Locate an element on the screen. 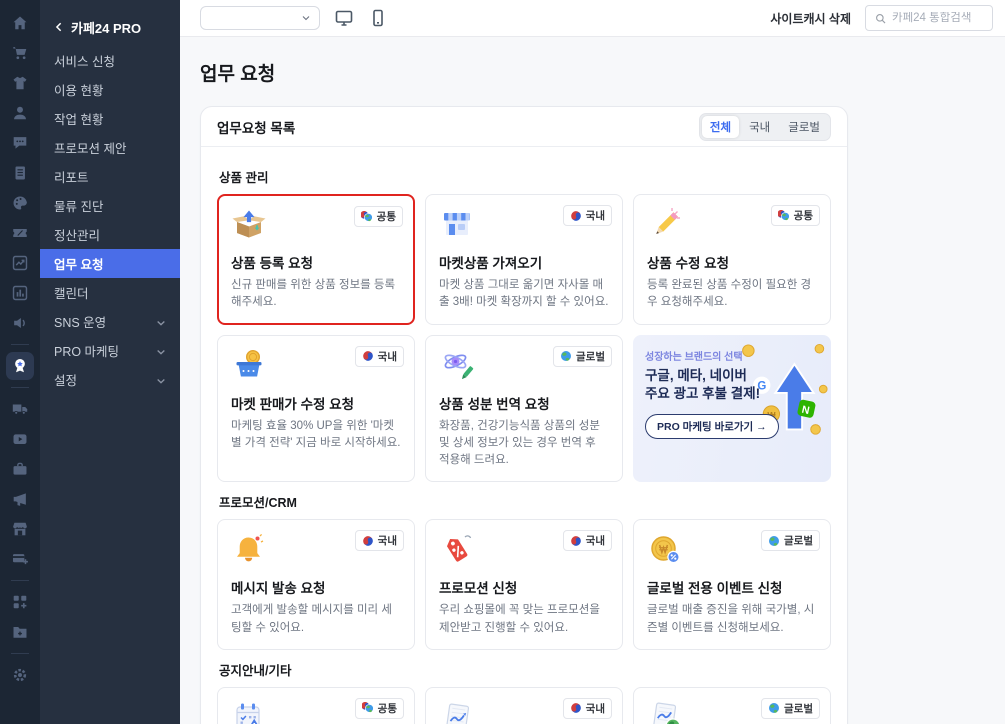 This screenshot has height=724, width=1005. sidebar-item-리포트: 리포트 is located at coordinates (110, 176).